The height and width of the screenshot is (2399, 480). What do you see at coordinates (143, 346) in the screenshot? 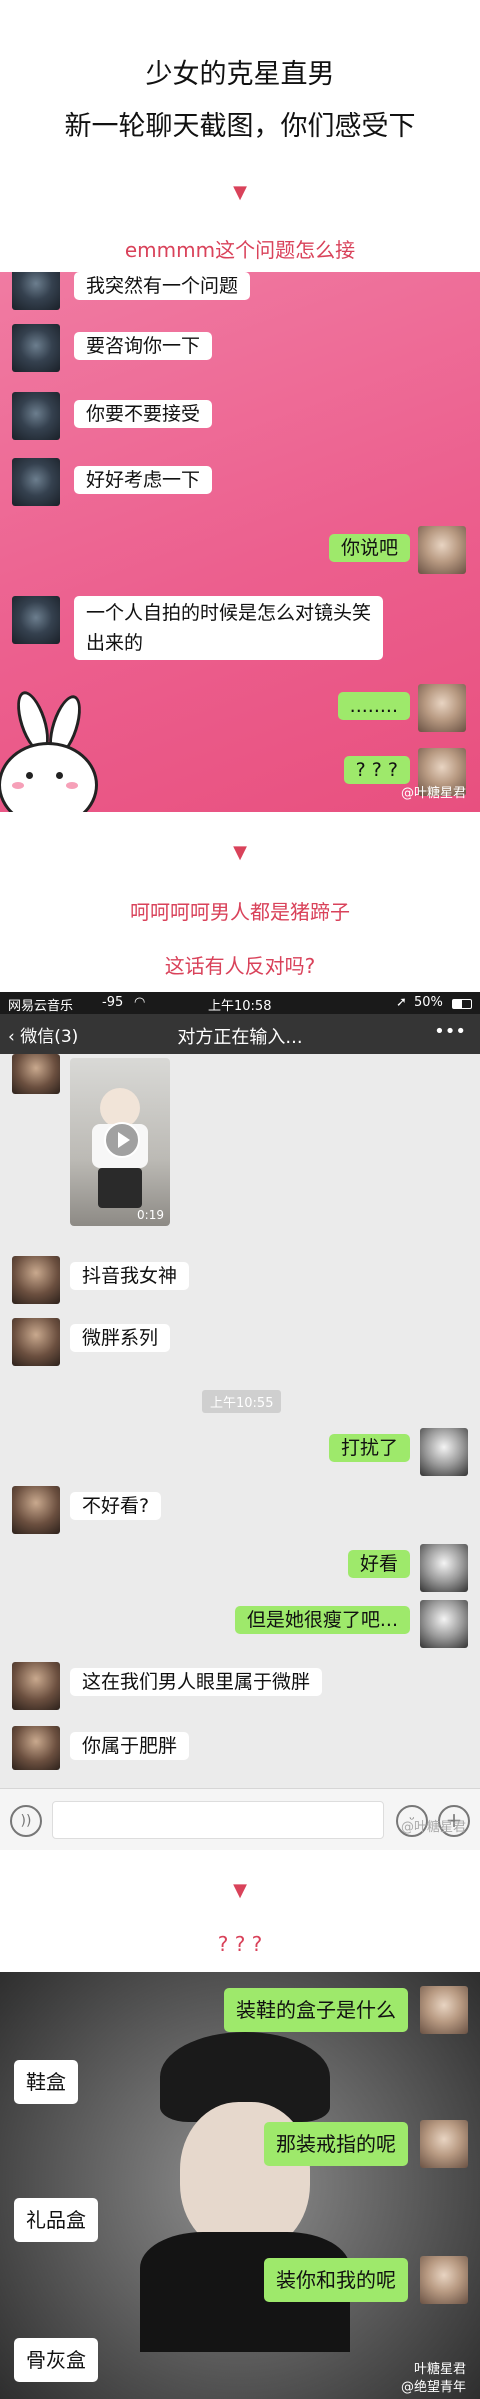
I see `chat-bubble: 要咨询你一下` at bounding box center [143, 346].